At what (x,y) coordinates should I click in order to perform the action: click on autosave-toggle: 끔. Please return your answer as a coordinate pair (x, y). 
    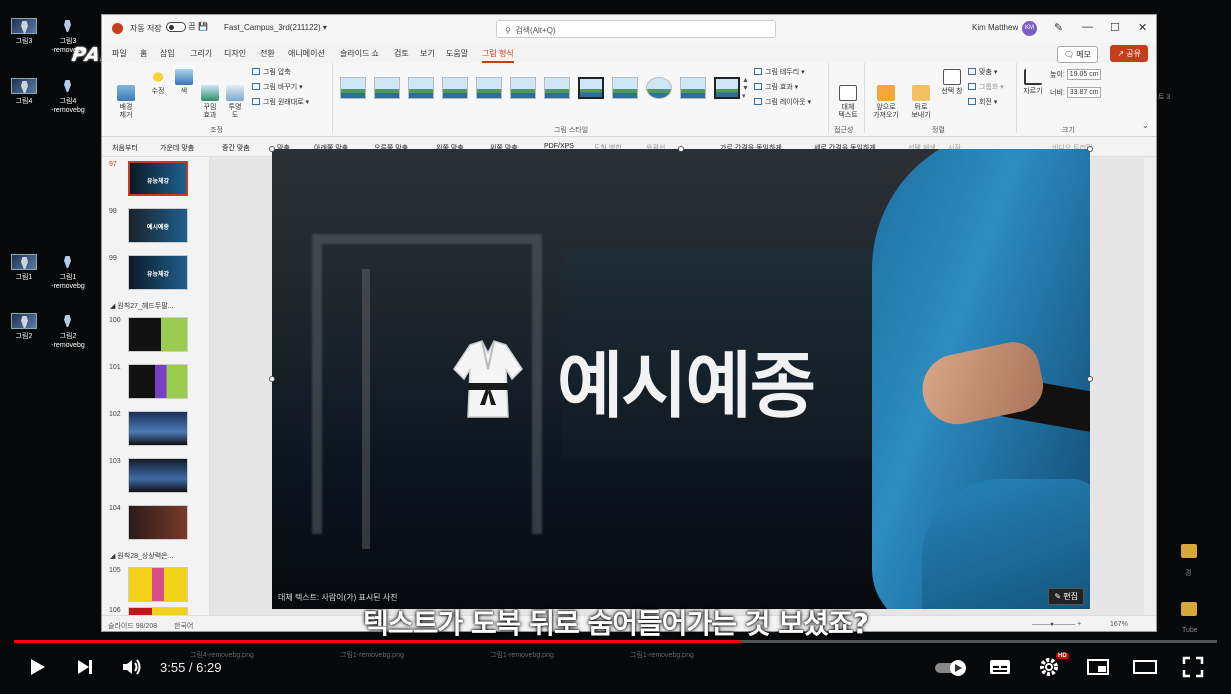
    Looking at the image, I should click on (181, 26).